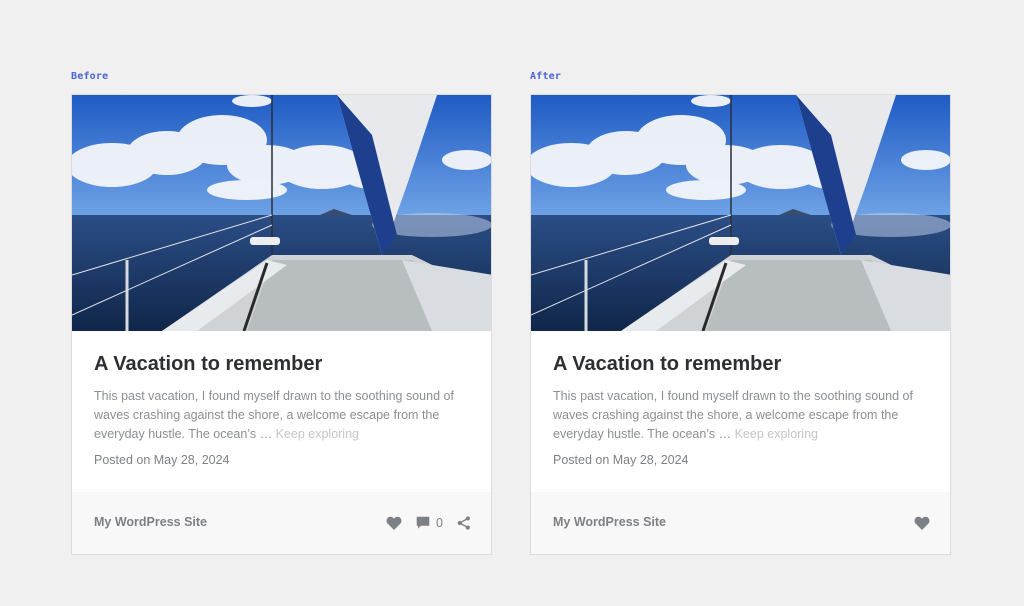  What do you see at coordinates (546, 76) in the screenshot?
I see `panel-label: After` at bounding box center [546, 76].